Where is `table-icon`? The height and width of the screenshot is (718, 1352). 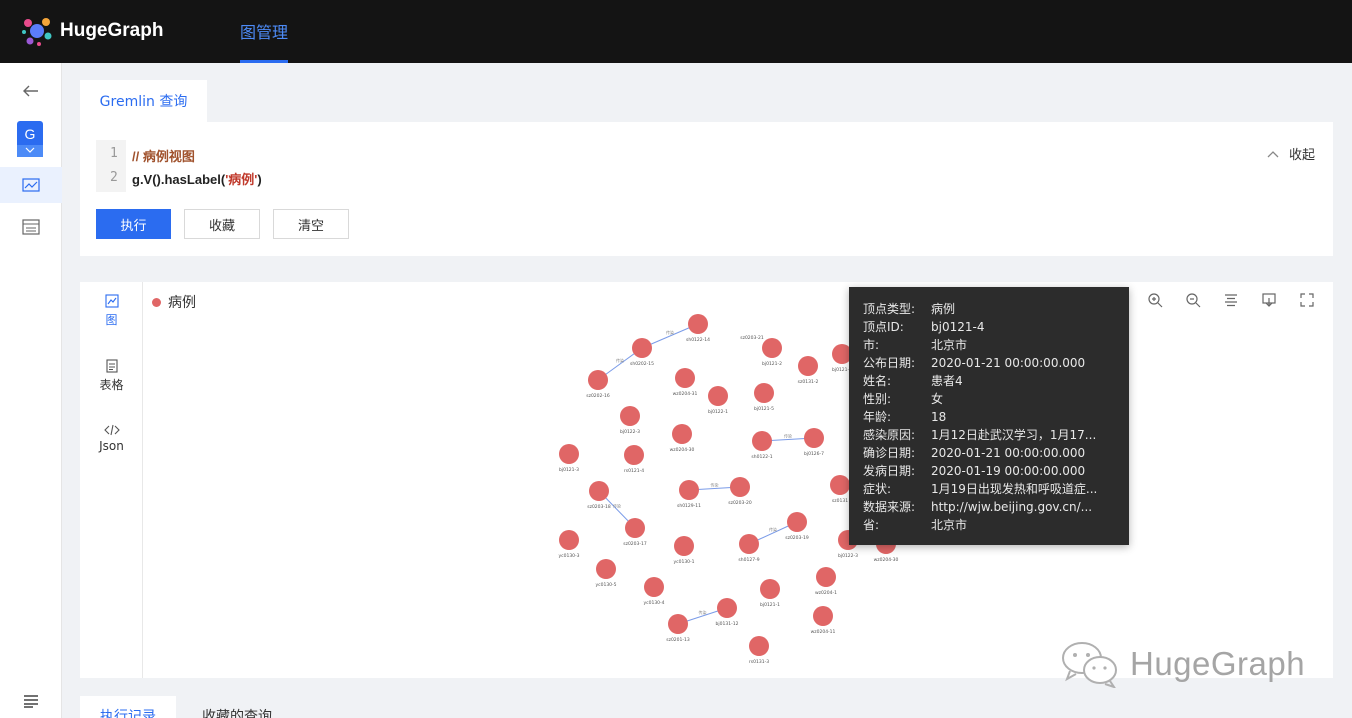
table-icon is located at coordinates (31, 227).